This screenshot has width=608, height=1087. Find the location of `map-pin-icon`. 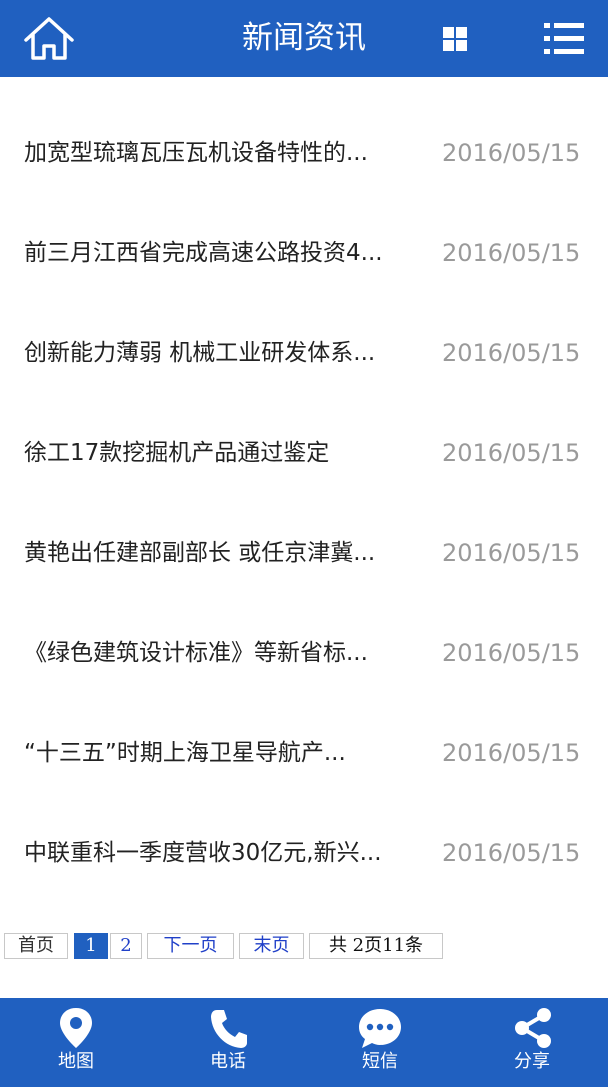

map-pin-icon is located at coordinates (76, 1028).